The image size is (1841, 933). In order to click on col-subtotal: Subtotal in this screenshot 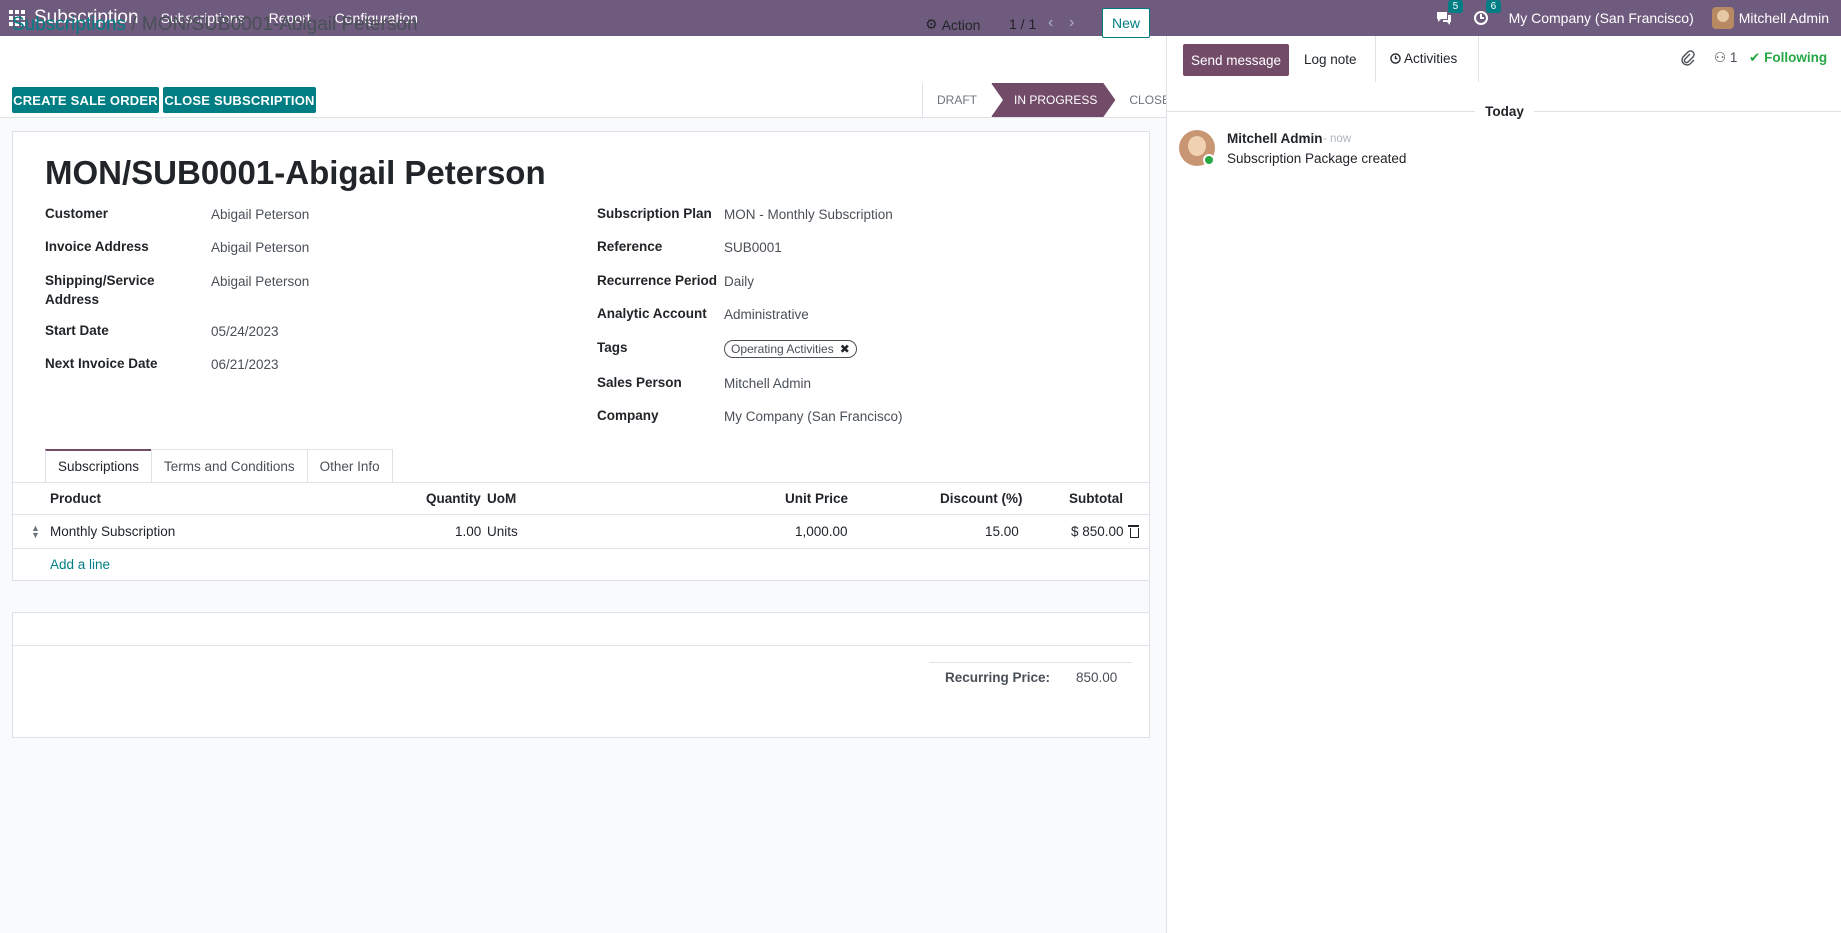, I will do `click(1096, 498)`.